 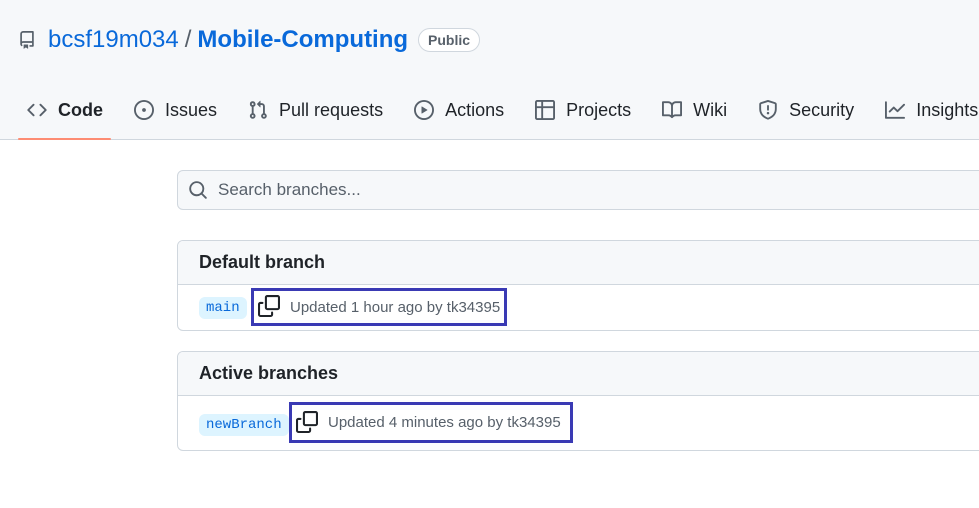 I want to click on table-icon, so click(x=545, y=110).